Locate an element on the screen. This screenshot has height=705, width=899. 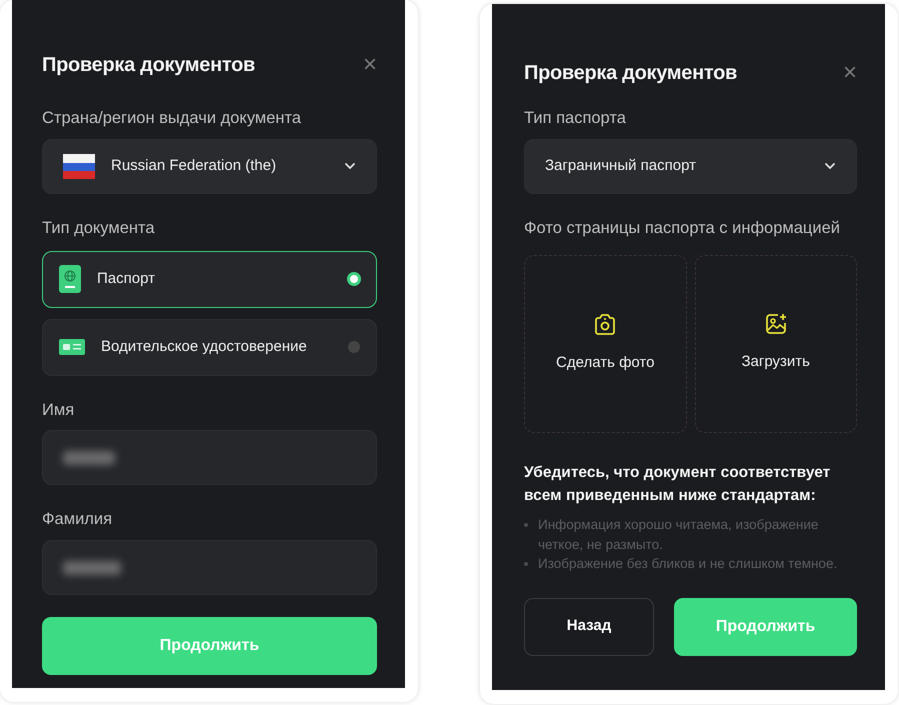
upload-option: Загрузить is located at coordinates (775, 343).